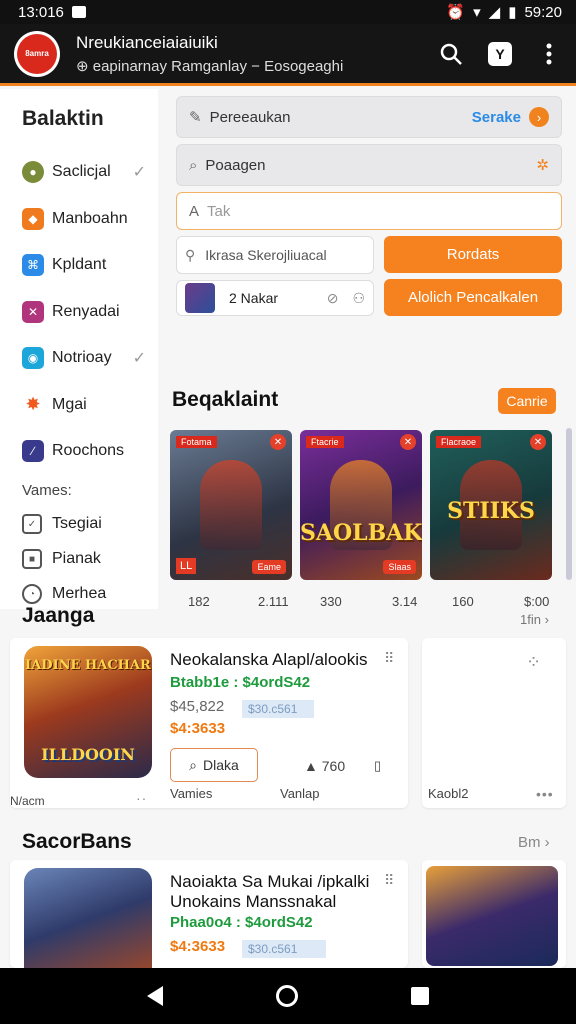 Image resolution: width=576 pixels, height=1024 pixels. Describe the element at coordinates (358, 298) in the screenshot. I see `gamepad-icon: ⚇` at that location.